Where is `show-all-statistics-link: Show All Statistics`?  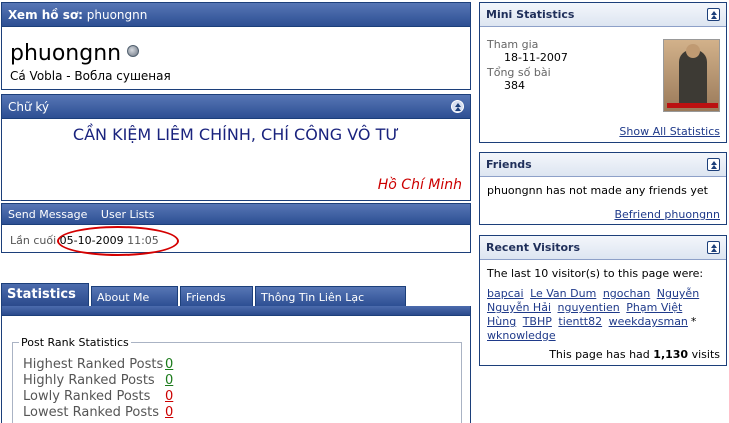
show-all-statistics-link: Show All Statistics is located at coordinates (669, 131).